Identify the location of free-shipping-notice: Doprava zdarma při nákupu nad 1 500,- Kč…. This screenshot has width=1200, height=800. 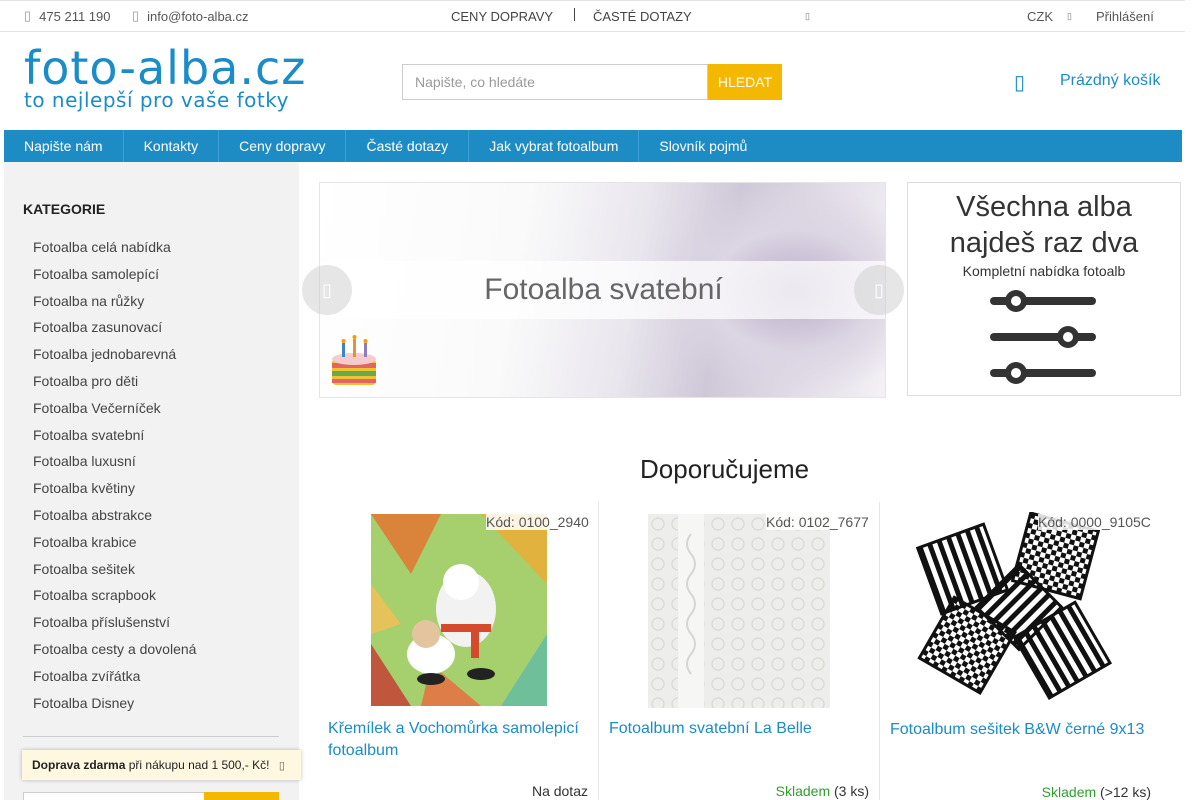
(161, 765).